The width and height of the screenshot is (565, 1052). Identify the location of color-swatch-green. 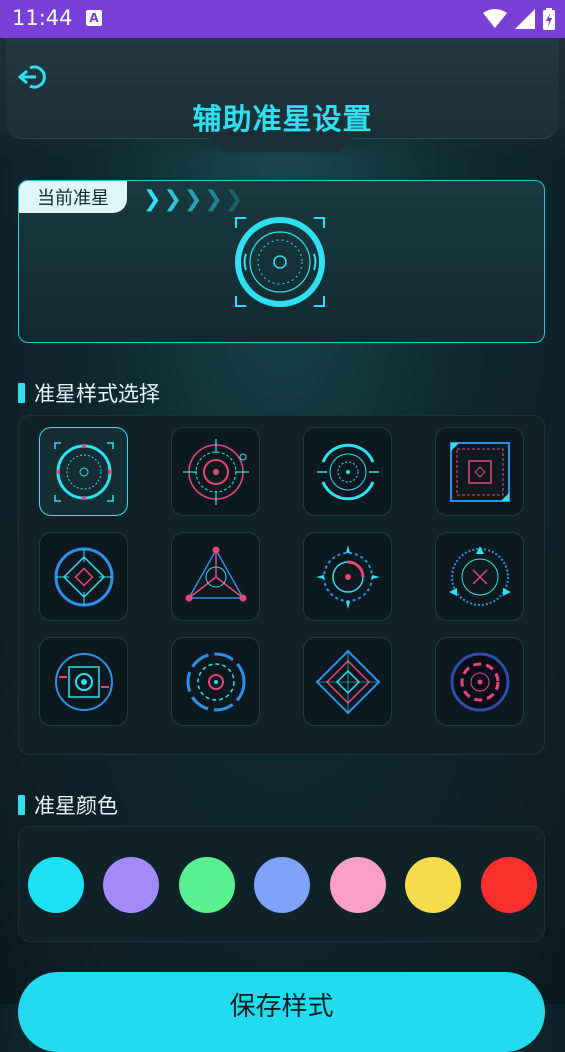
(207, 885).